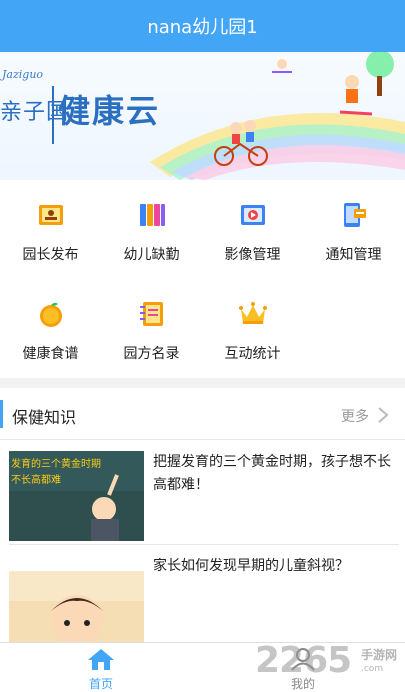 This screenshot has width=405, height=692. I want to click on thumb-caption: 发育的三个黄金时期, so click(56, 463).